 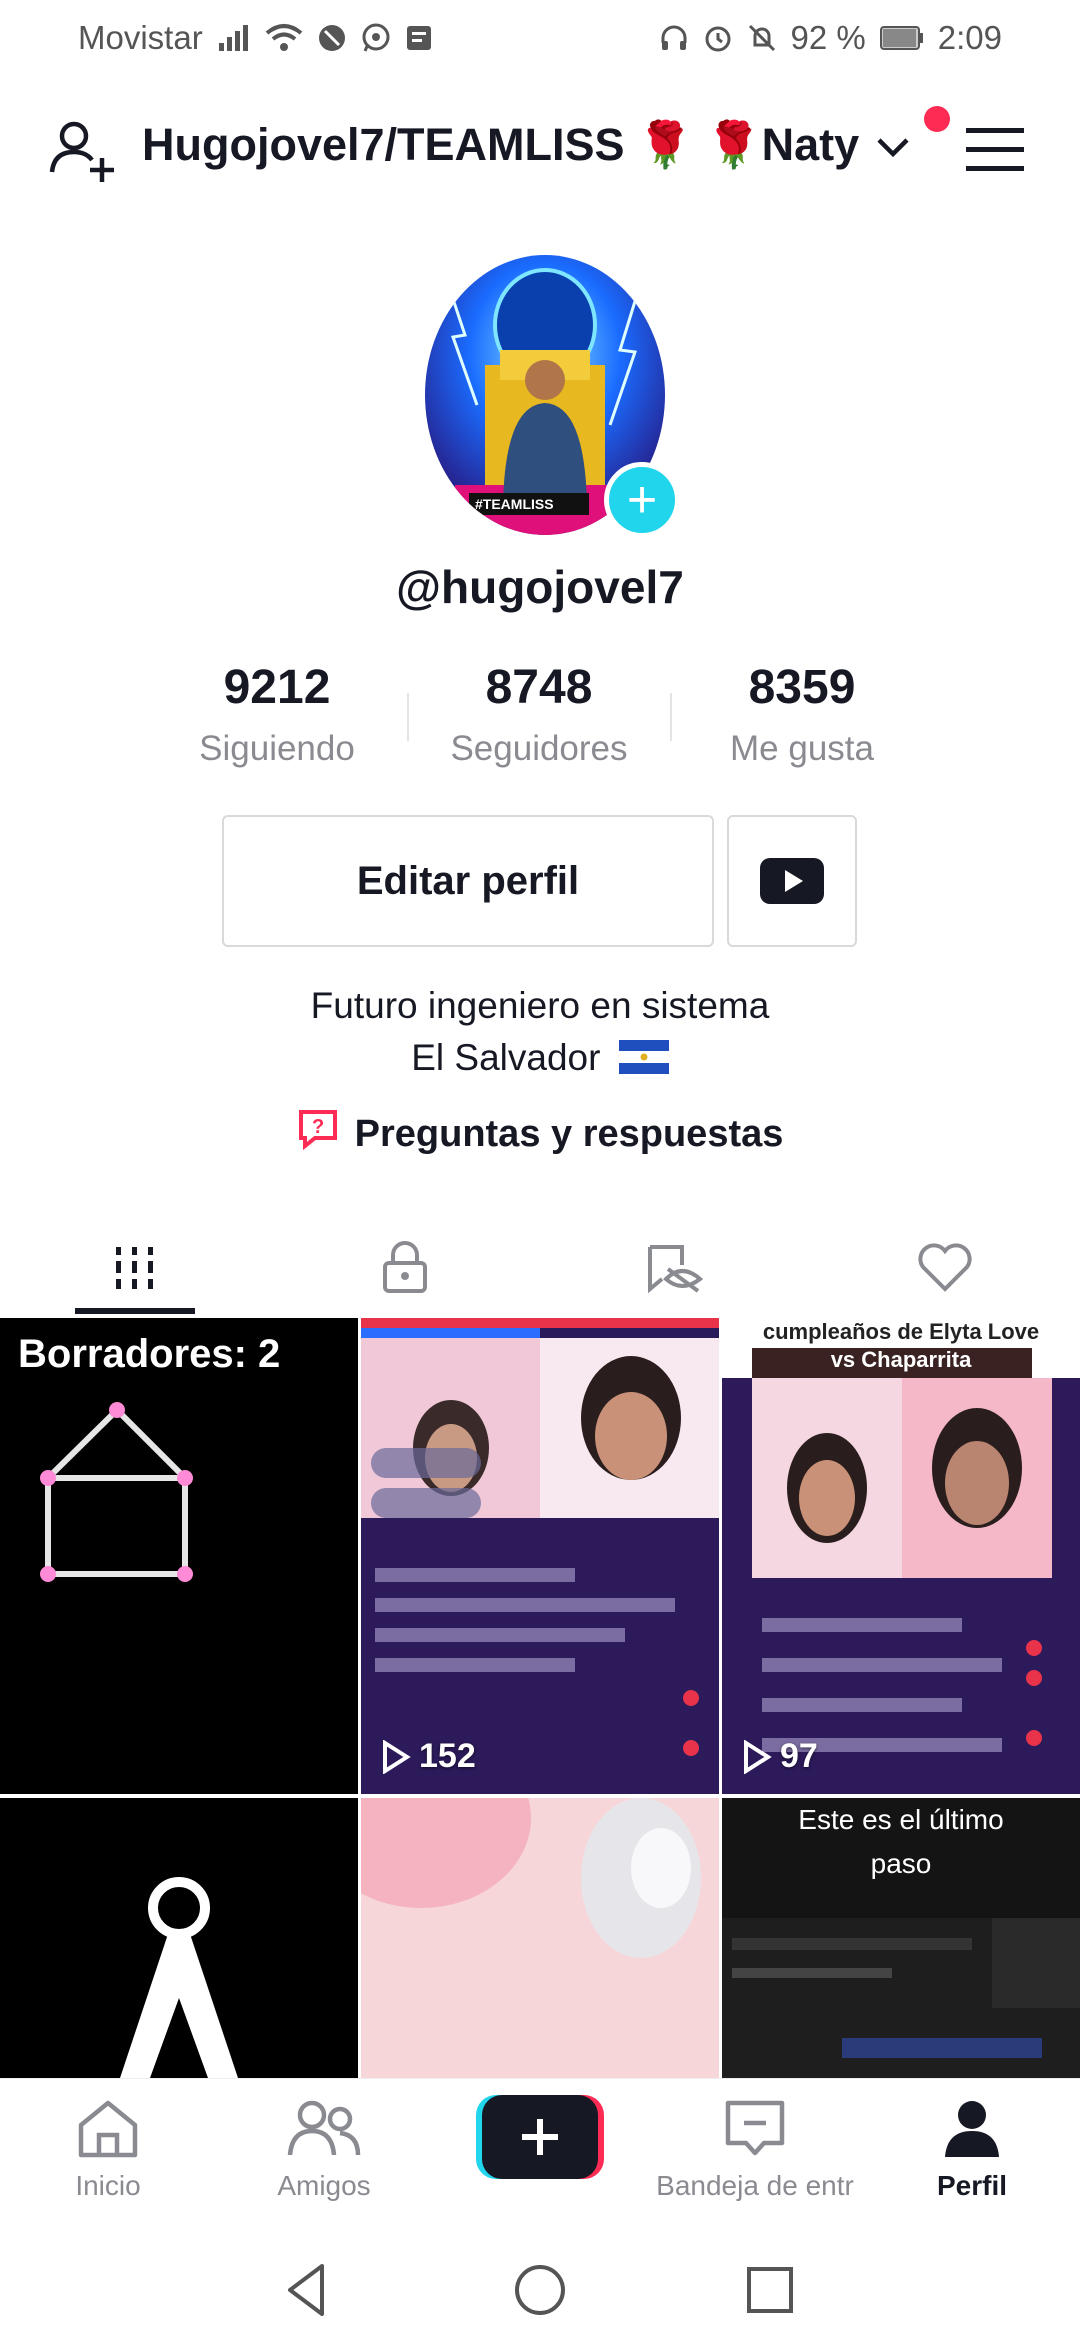 I want to click on back-button, so click(x=308, y=2290).